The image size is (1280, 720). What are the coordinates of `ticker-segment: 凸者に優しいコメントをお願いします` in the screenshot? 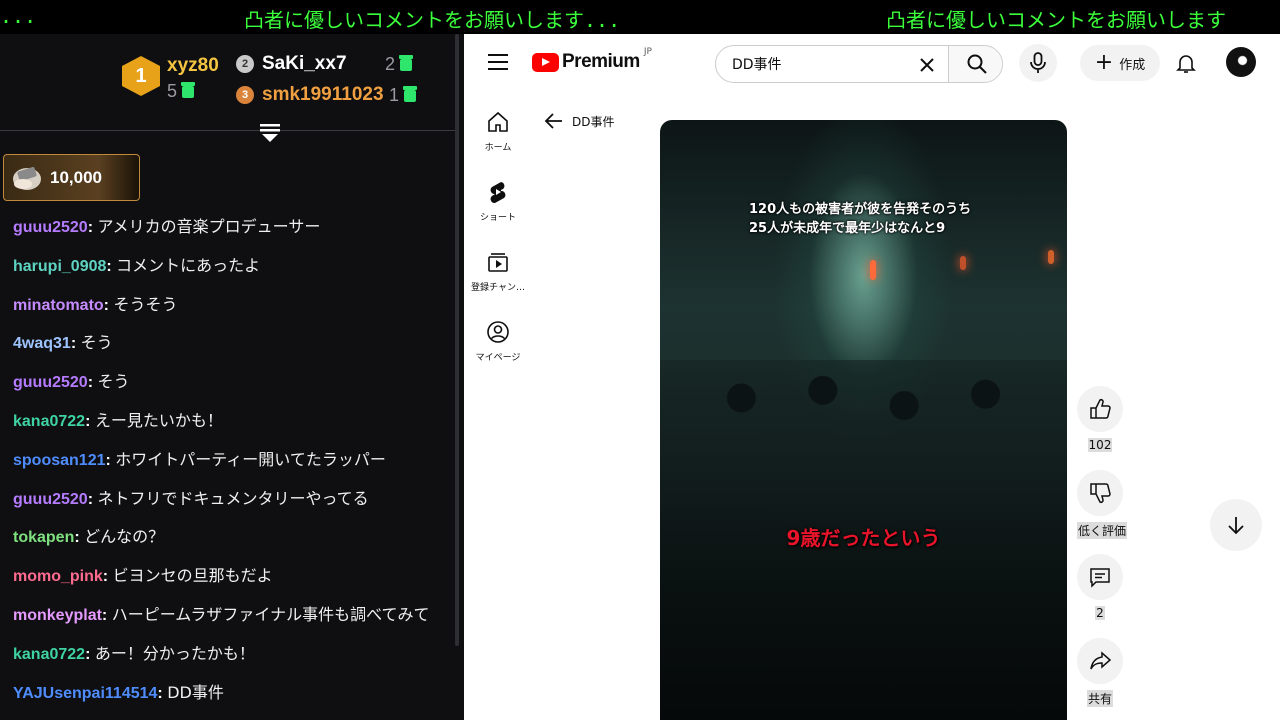 It's located at (1056, 20).